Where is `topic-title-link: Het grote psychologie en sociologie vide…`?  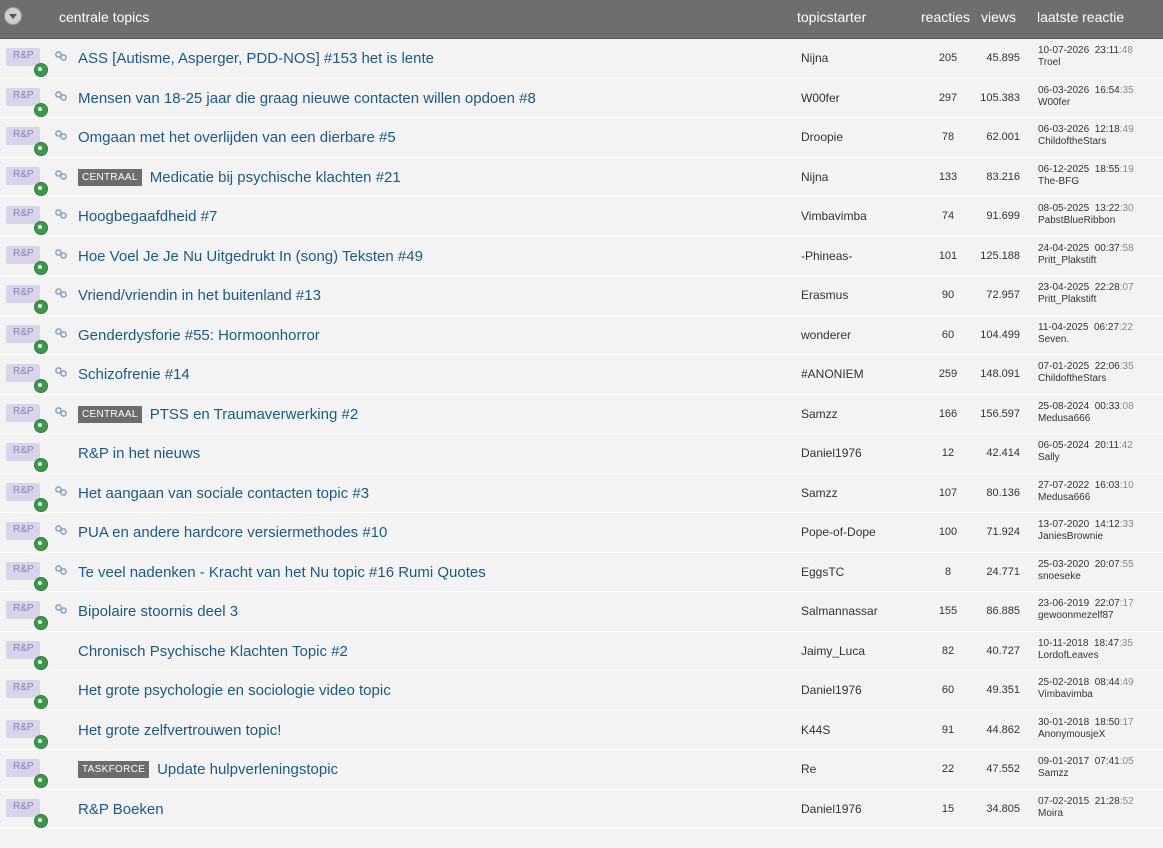
topic-title-link: Het grote psychologie en sociologie vide… is located at coordinates (234, 690).